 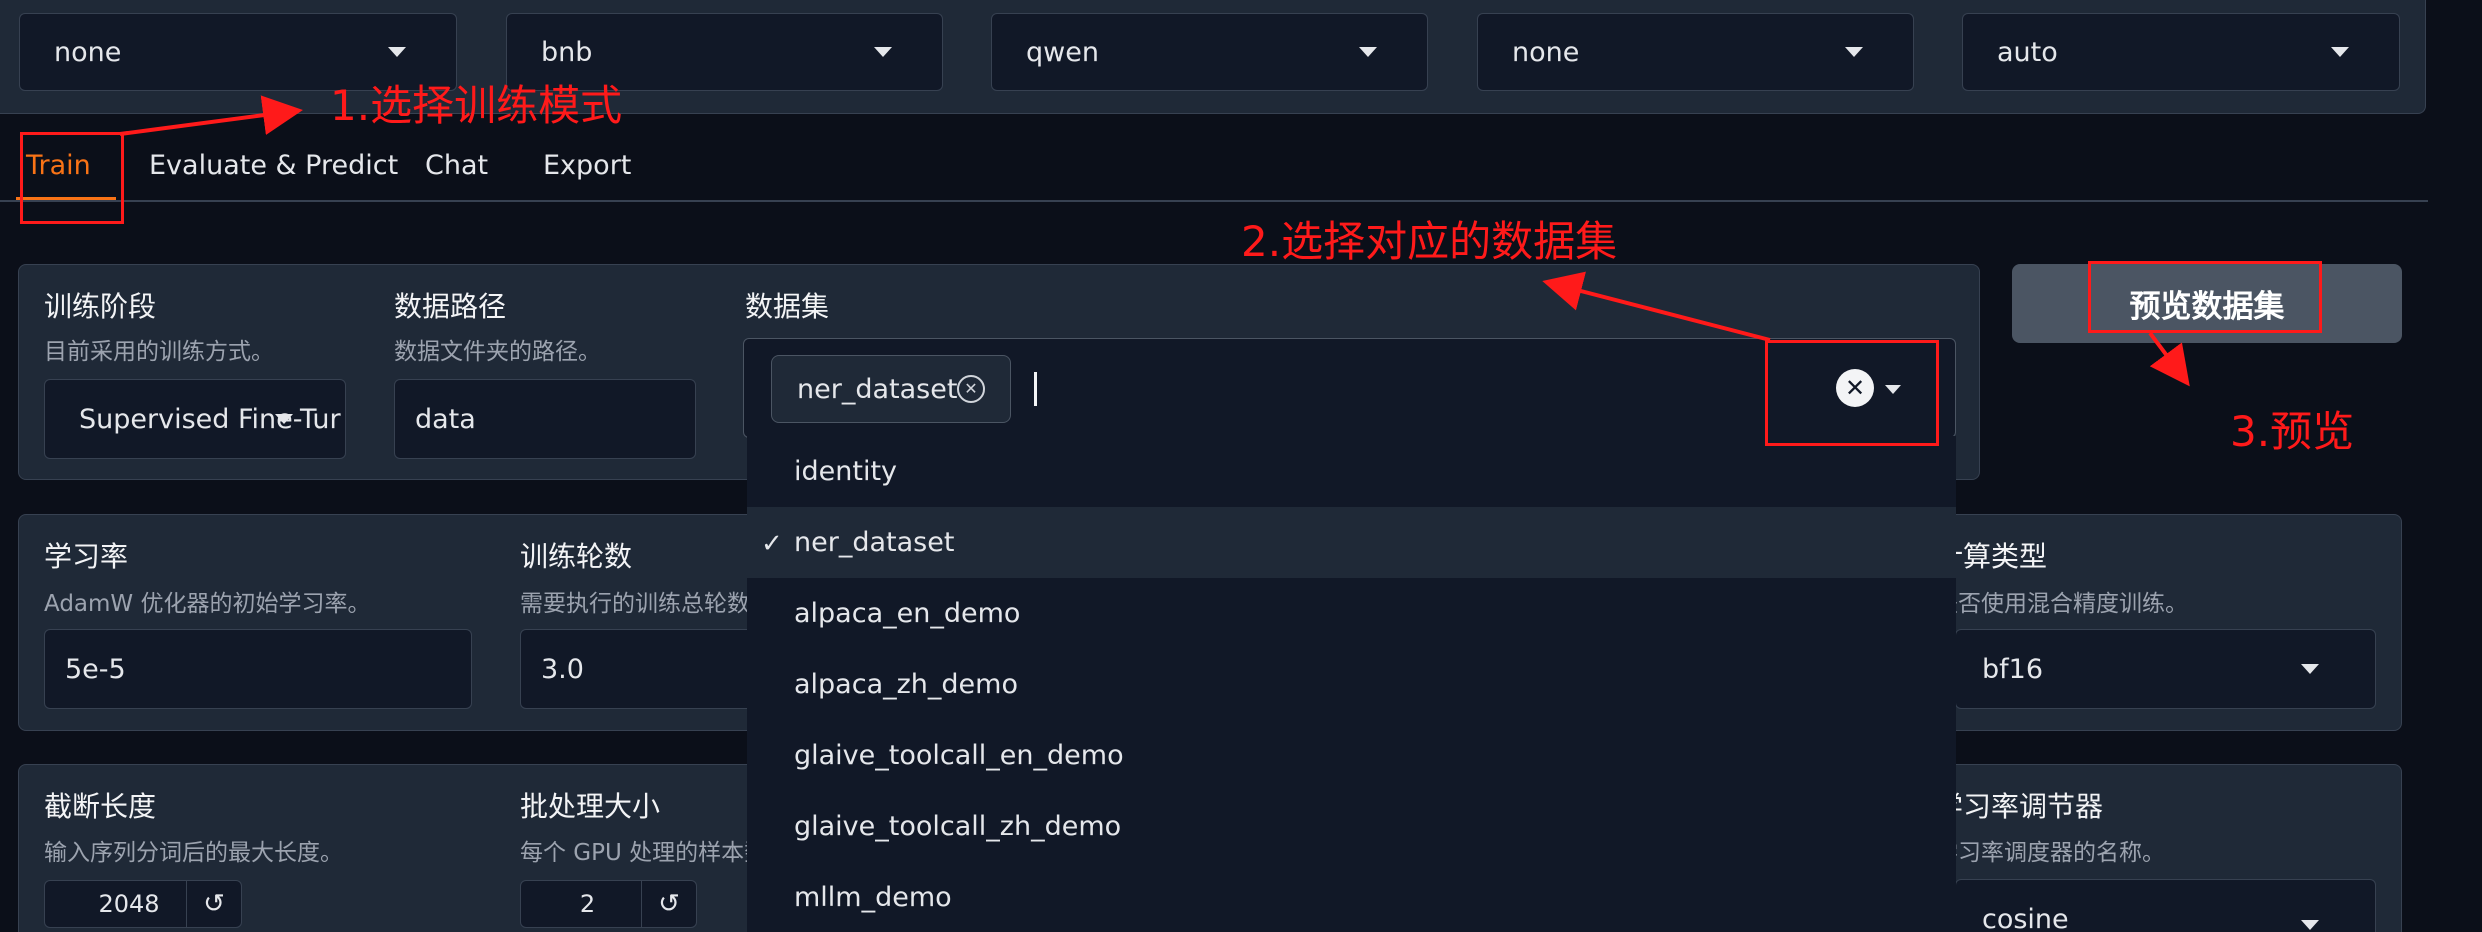 What do you see at coordinates (476, 105) in the screenshot?
I see `annotation-step-1: 1.选择训练模式` at bounding box center [476, 105].